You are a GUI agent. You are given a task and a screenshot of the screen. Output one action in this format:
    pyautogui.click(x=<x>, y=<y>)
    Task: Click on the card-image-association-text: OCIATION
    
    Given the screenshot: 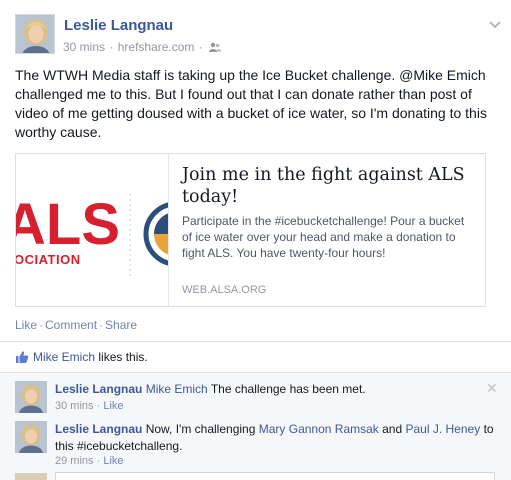 What is the action you would take?
    pyautogui.click(x=48, y=259)
    